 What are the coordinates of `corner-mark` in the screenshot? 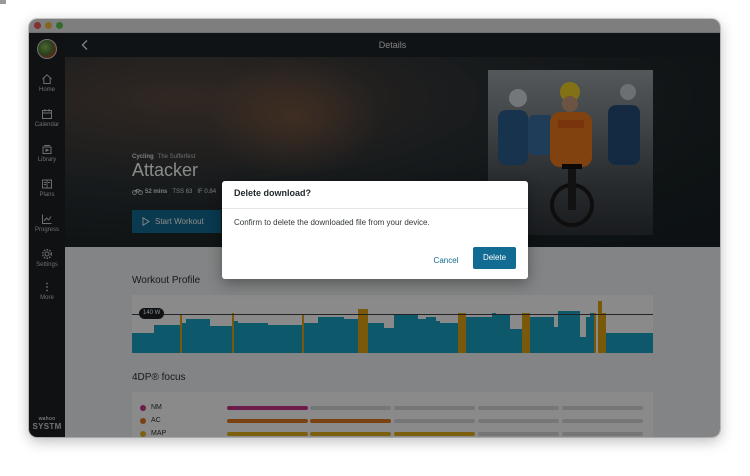 It's located at (3, 2).